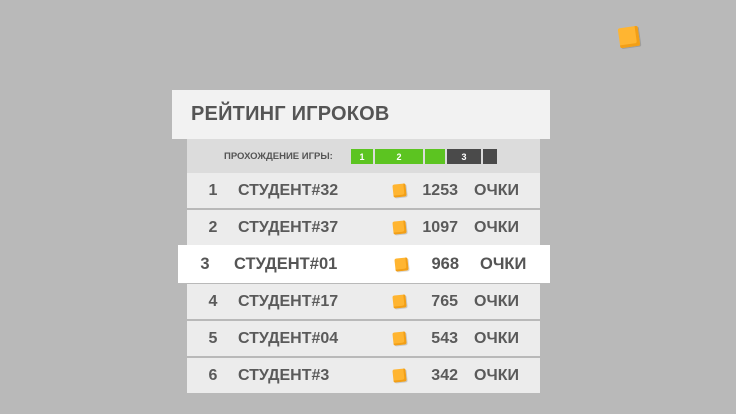 The height and width of the screenshot is (414, 736). I want to click on row-score: 1097, so click(440, 227).